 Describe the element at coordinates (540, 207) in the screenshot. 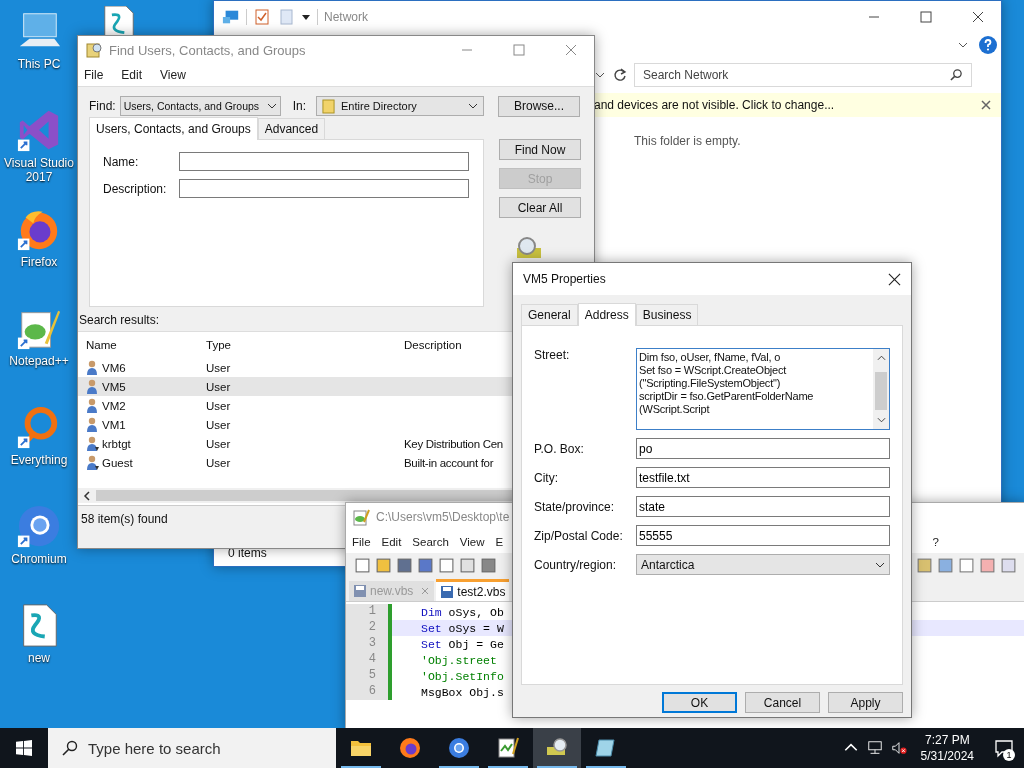

I see `action-button: Clear All` at that location.